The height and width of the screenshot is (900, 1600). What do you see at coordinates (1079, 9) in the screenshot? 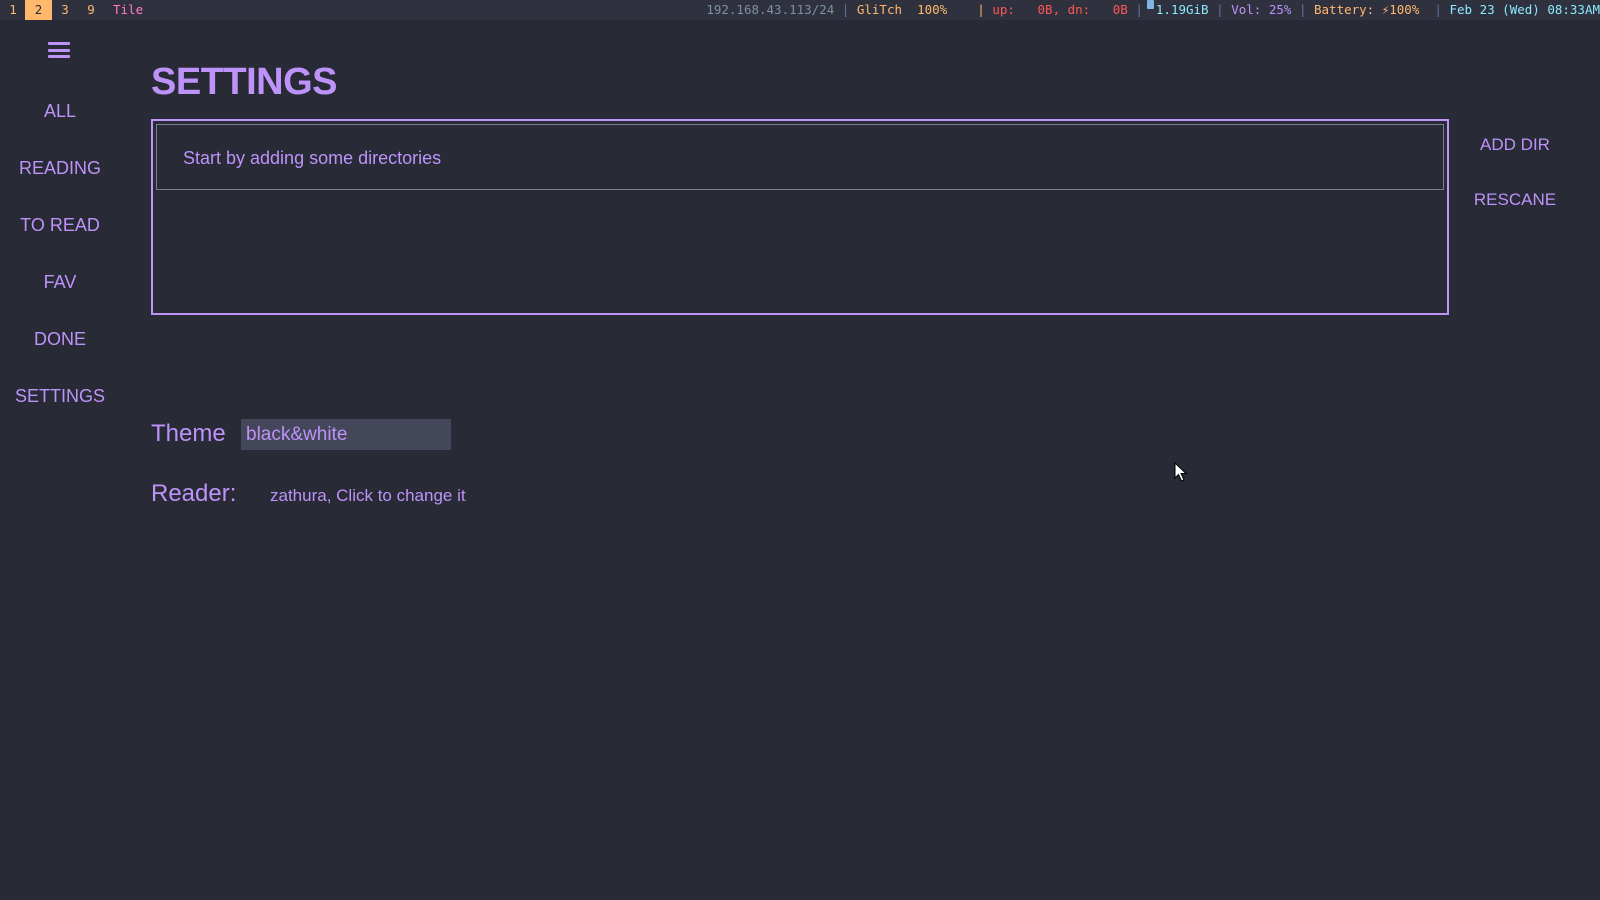
I see `download-label: dn:` at bounding box center [1079, 9].